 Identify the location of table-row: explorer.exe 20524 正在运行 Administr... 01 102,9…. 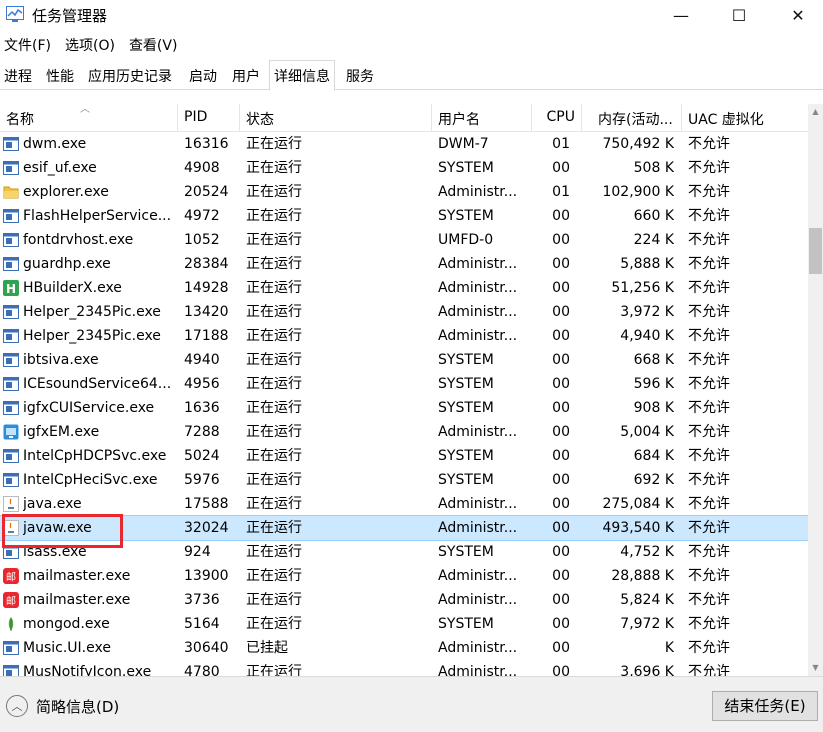
(404, 192).